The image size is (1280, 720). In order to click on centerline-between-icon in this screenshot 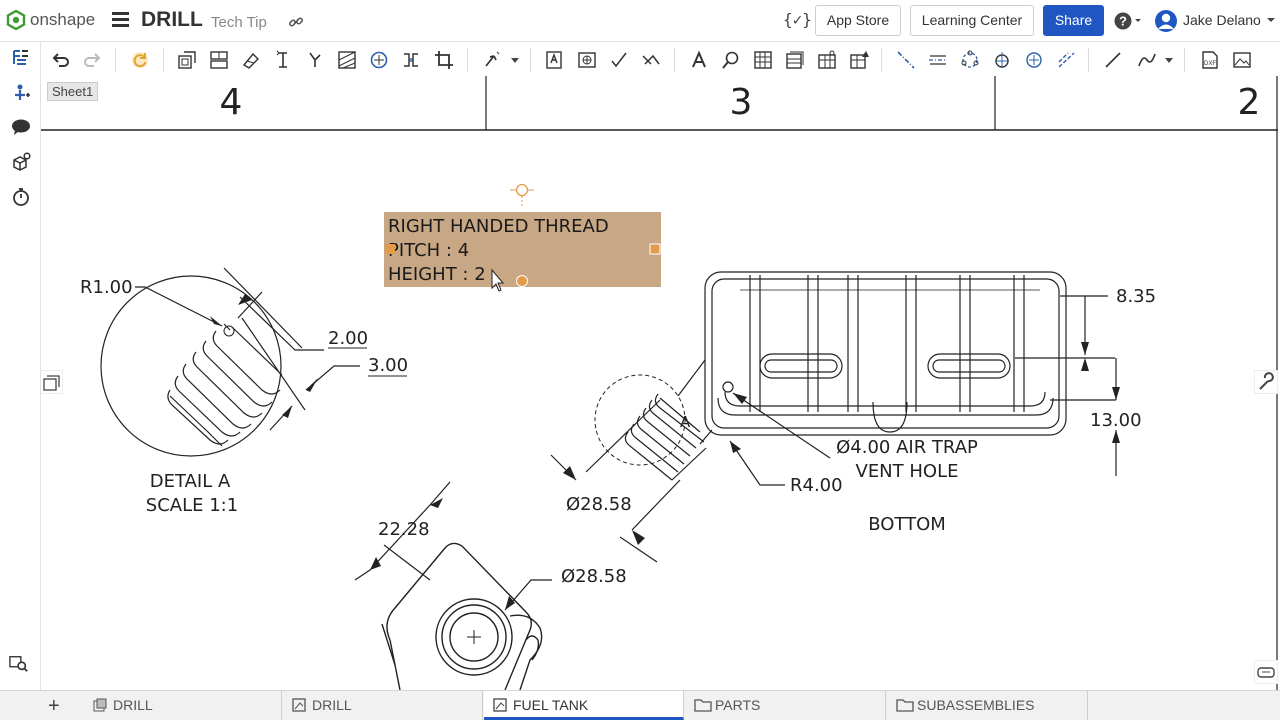, I will do `click(938, 60)`.